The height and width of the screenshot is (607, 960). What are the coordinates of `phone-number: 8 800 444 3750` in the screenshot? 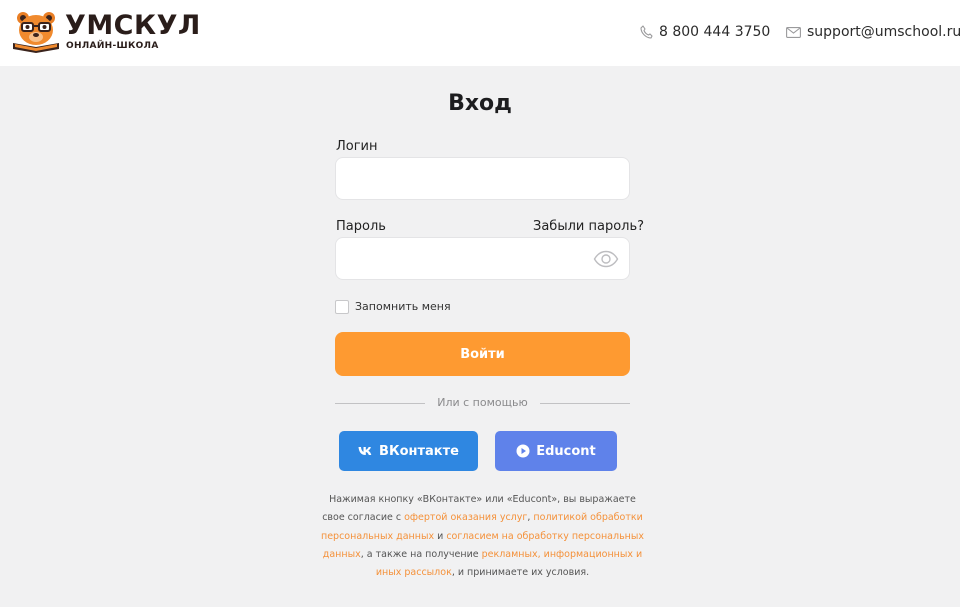 It's located at (715, 32).